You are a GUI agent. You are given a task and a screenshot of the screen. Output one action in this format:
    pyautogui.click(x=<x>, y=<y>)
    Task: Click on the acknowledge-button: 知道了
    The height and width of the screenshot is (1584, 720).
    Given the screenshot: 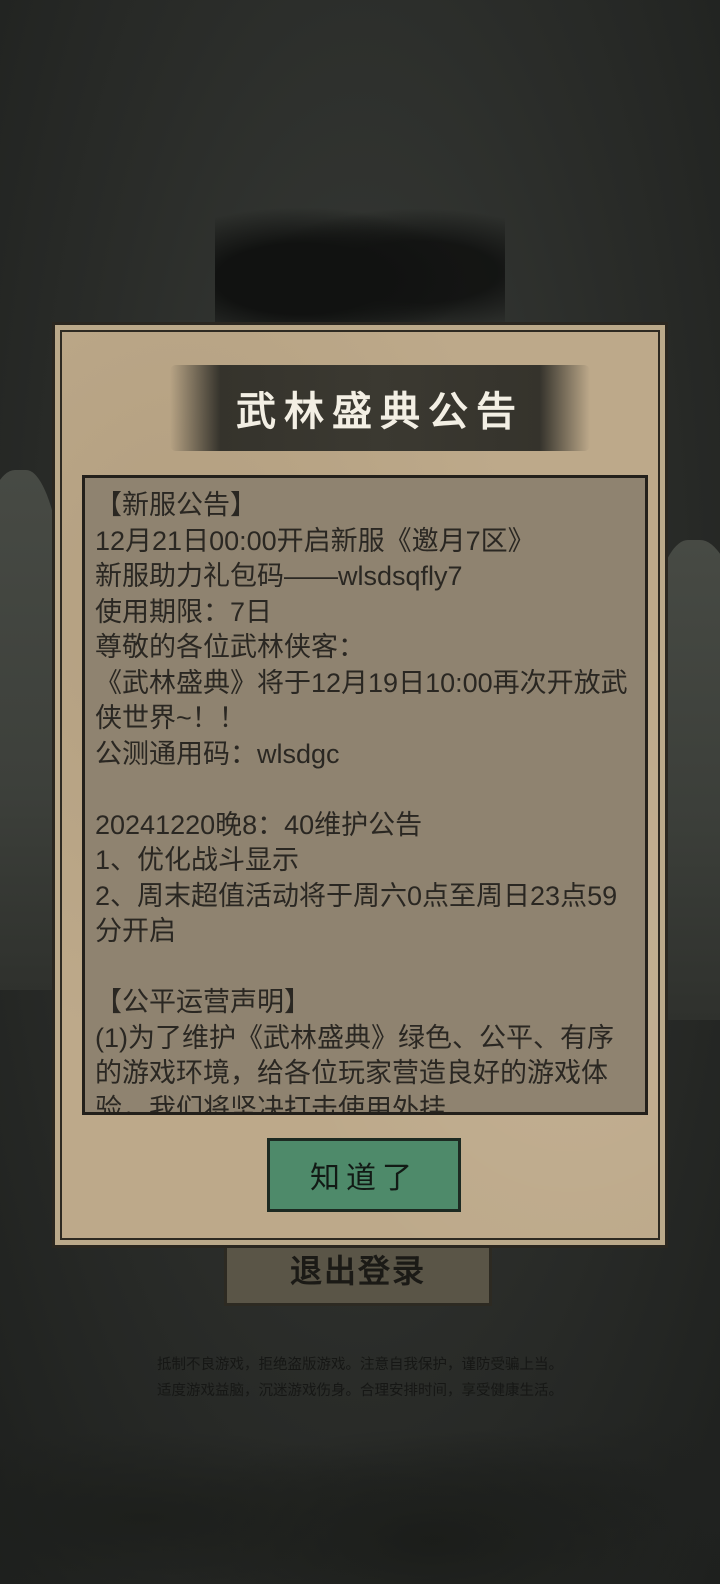 What is the action you would take?
    pyautogui.click(x=364, y=1175)
    